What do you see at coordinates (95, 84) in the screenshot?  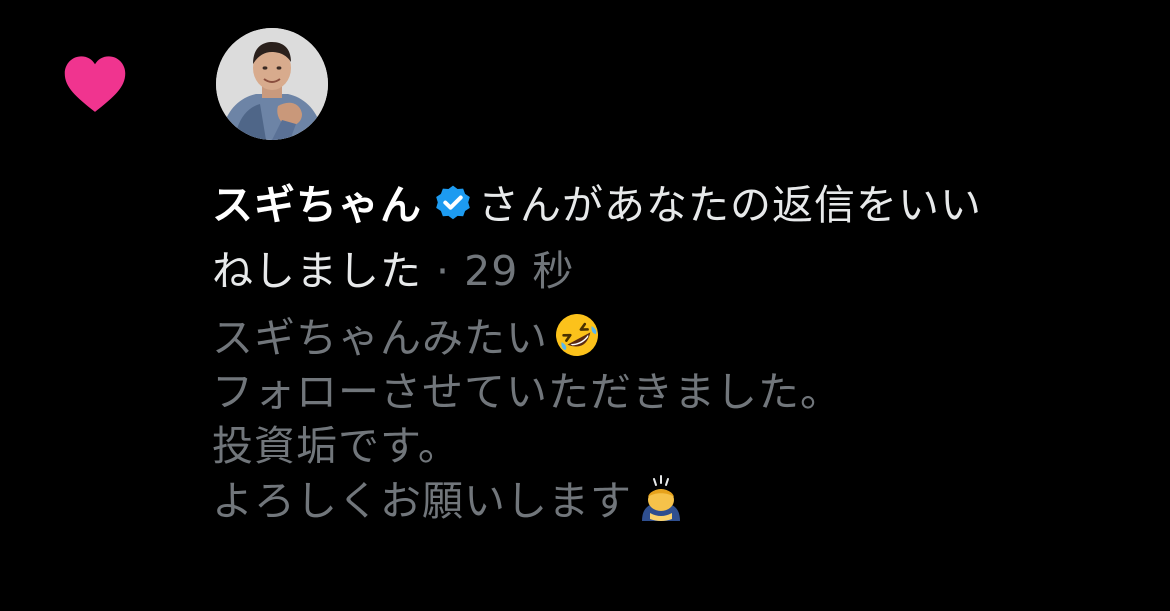 I see `heart-icon` at bounding box center [95, 84].